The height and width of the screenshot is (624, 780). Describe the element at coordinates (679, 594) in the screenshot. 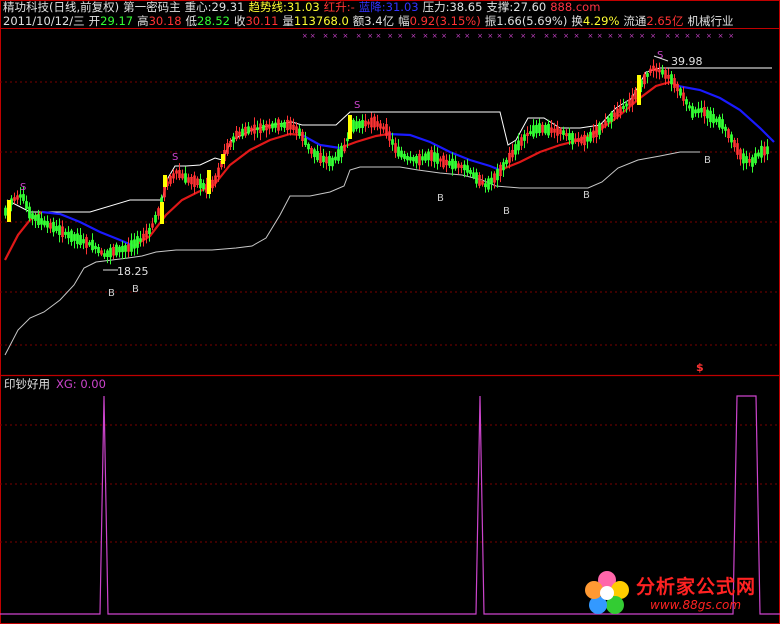

I see `site-logo: 分析家公式网 www.88gs.com` at that location.